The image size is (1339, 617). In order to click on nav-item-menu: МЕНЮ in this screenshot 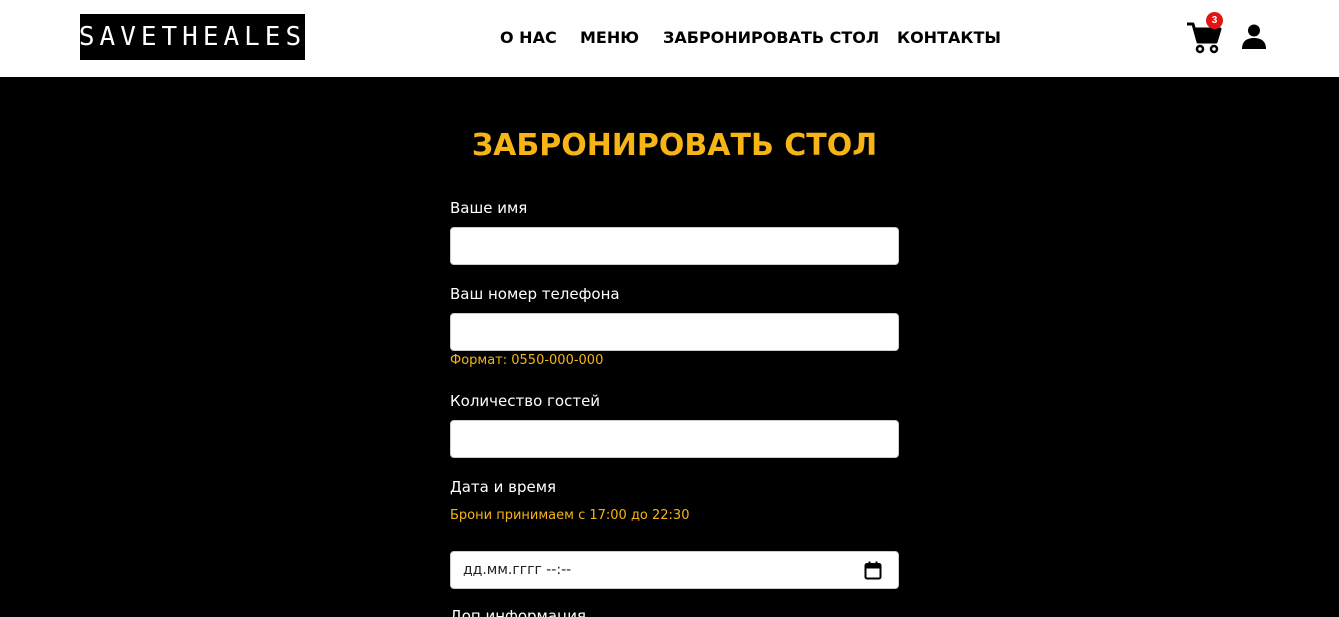, I will do `click(609, 37)`.